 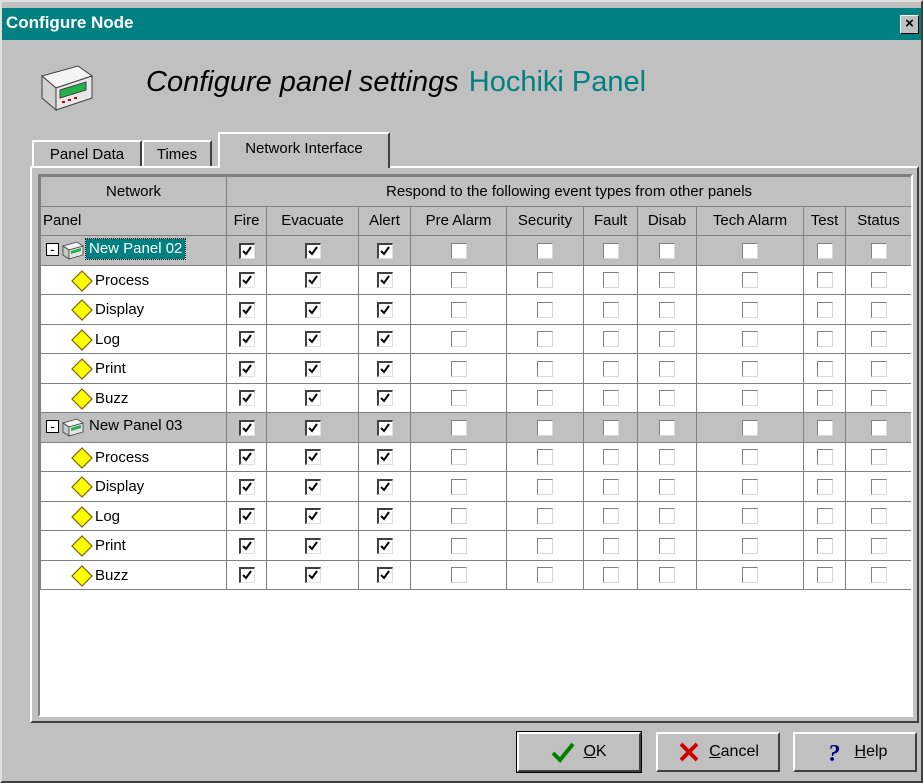 I want to click on output-row: Print, so click(x=475, y=368).